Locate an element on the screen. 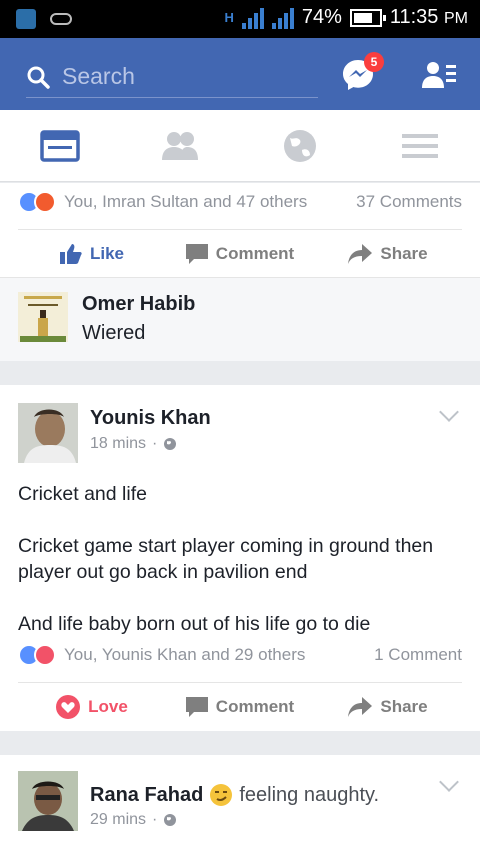 The width and height of the screenshot is (480, 854). comment-text: Wiered is located at coordinates (114, 333).